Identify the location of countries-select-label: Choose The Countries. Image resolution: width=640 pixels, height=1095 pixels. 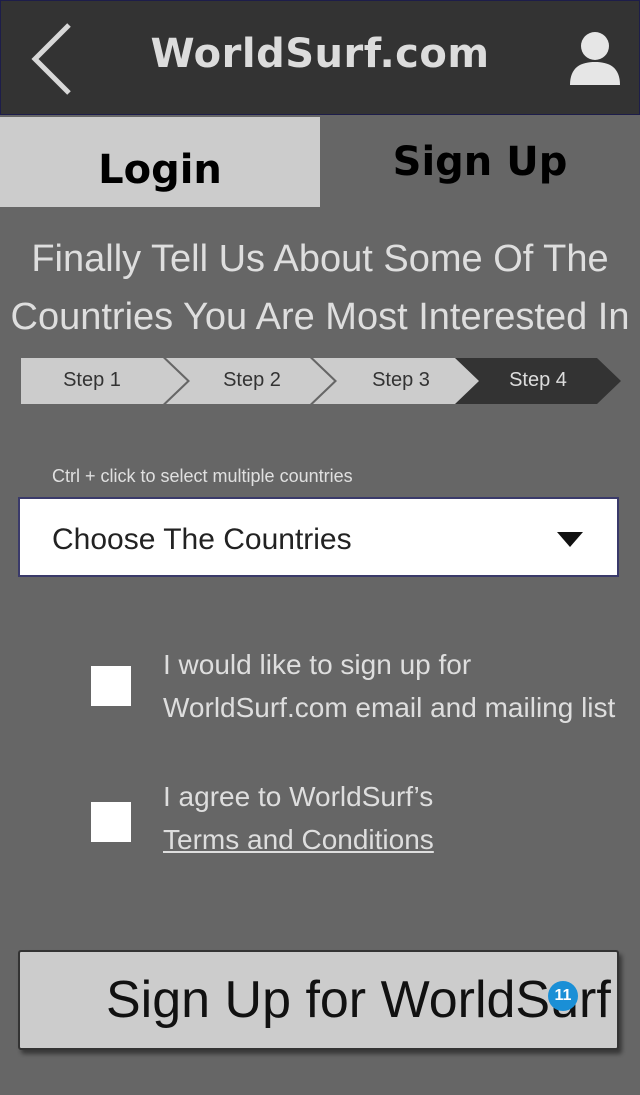
(202, 539).